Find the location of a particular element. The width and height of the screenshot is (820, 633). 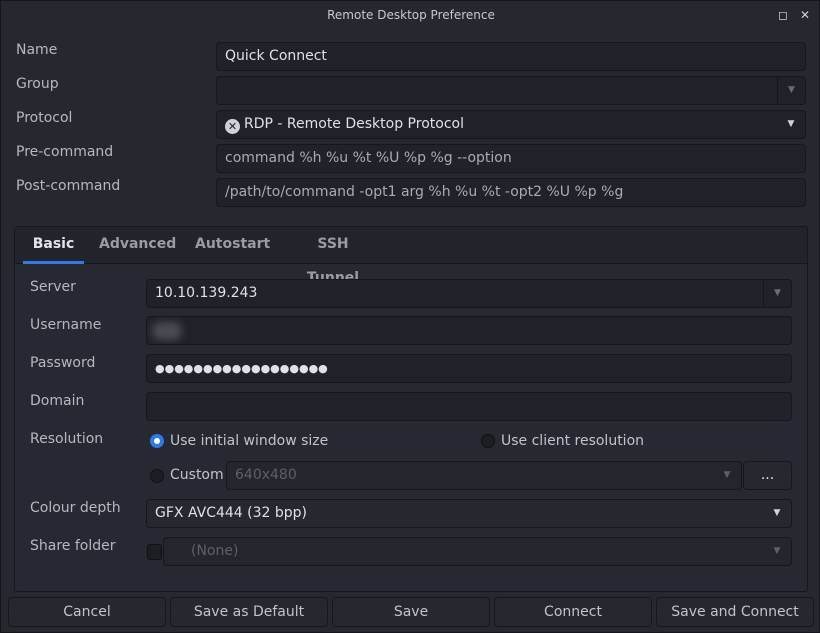

password-label: Password is located at coordinates (63, 363).